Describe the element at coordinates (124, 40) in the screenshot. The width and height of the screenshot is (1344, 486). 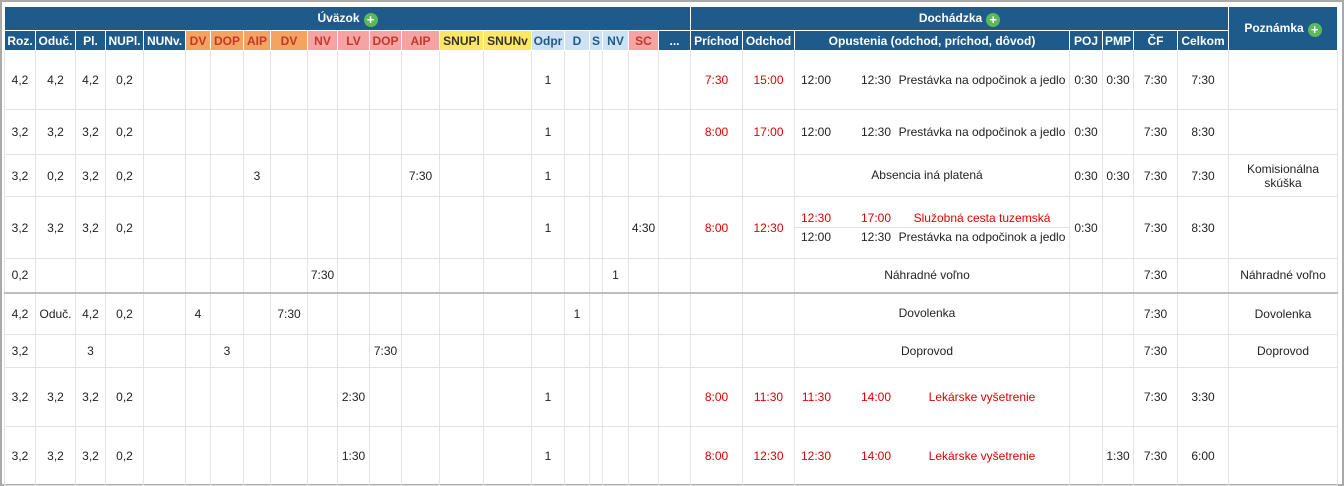
I see `col-header-nupl: NUPl.` at that location.